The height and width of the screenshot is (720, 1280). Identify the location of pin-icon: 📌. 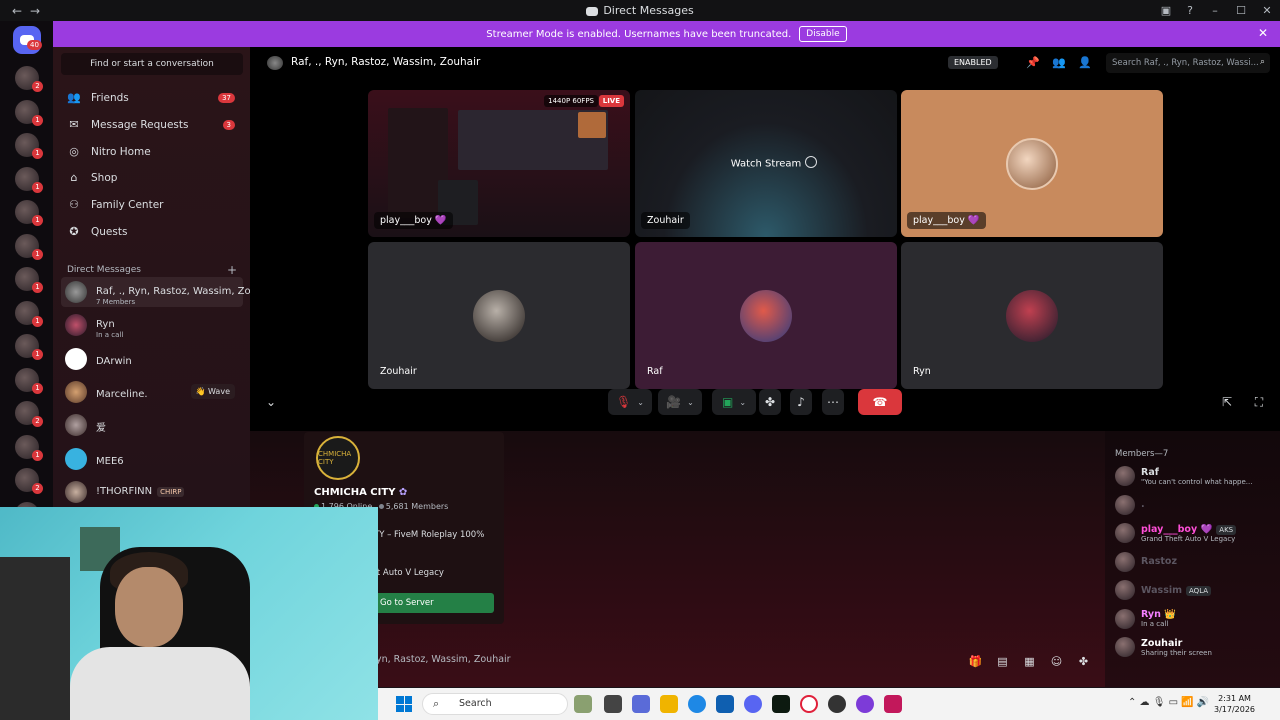
(1033, 62).